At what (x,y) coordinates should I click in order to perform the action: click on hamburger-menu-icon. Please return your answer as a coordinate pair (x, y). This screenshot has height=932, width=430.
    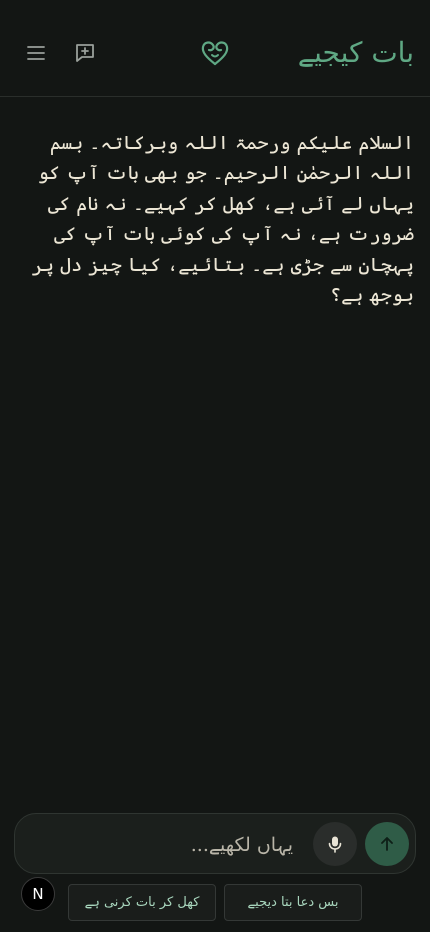
    Looking at the image, I should click on (36, 53).